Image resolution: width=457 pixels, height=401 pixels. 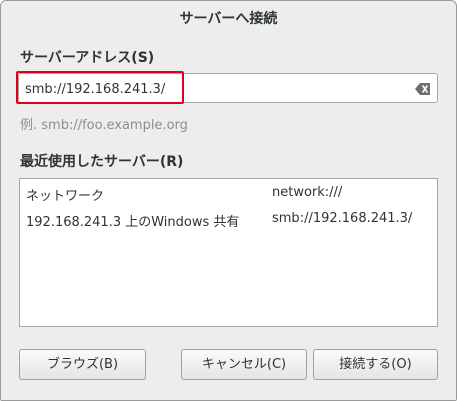 I want to click on server-name: 192.168.241.3 上のWindows 共有, so click(x=133, y=222).